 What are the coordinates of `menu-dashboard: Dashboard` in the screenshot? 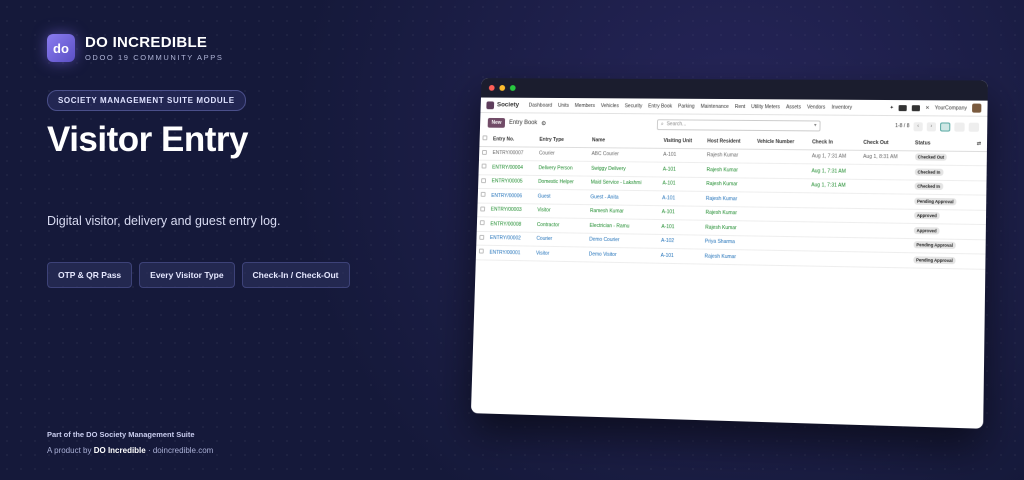 It's located at (541, 105).